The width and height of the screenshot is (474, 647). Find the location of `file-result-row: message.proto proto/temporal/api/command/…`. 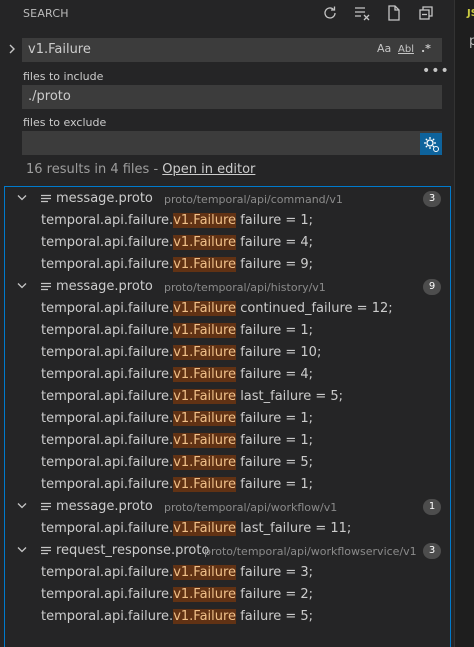

file-result-row: message.proto proto/temporal/api/command/… is located at coordinates (227, 199).